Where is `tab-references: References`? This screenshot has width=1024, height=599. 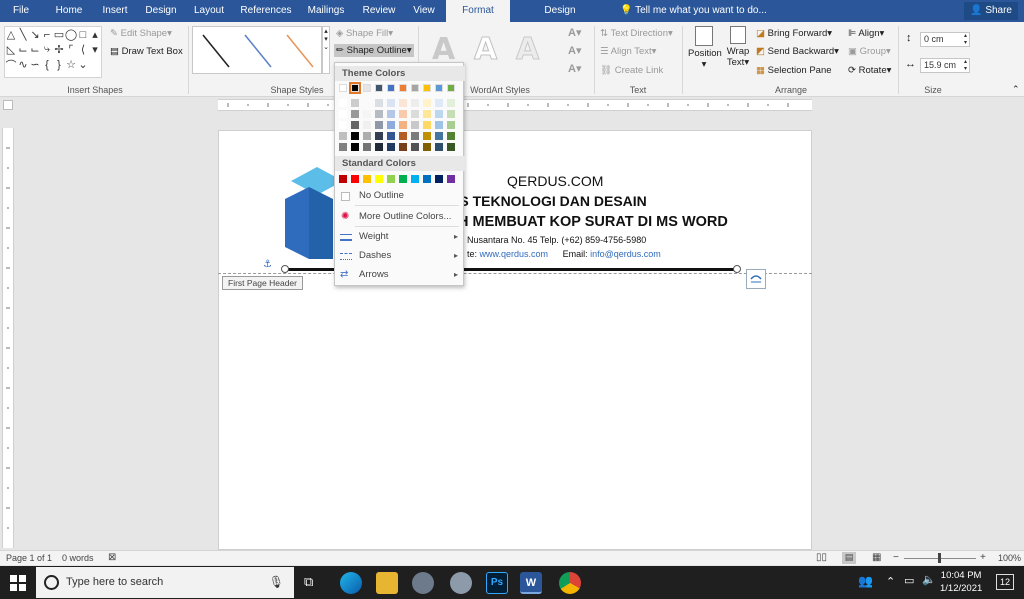
tab-references: References is located at coordinates (266, 11).